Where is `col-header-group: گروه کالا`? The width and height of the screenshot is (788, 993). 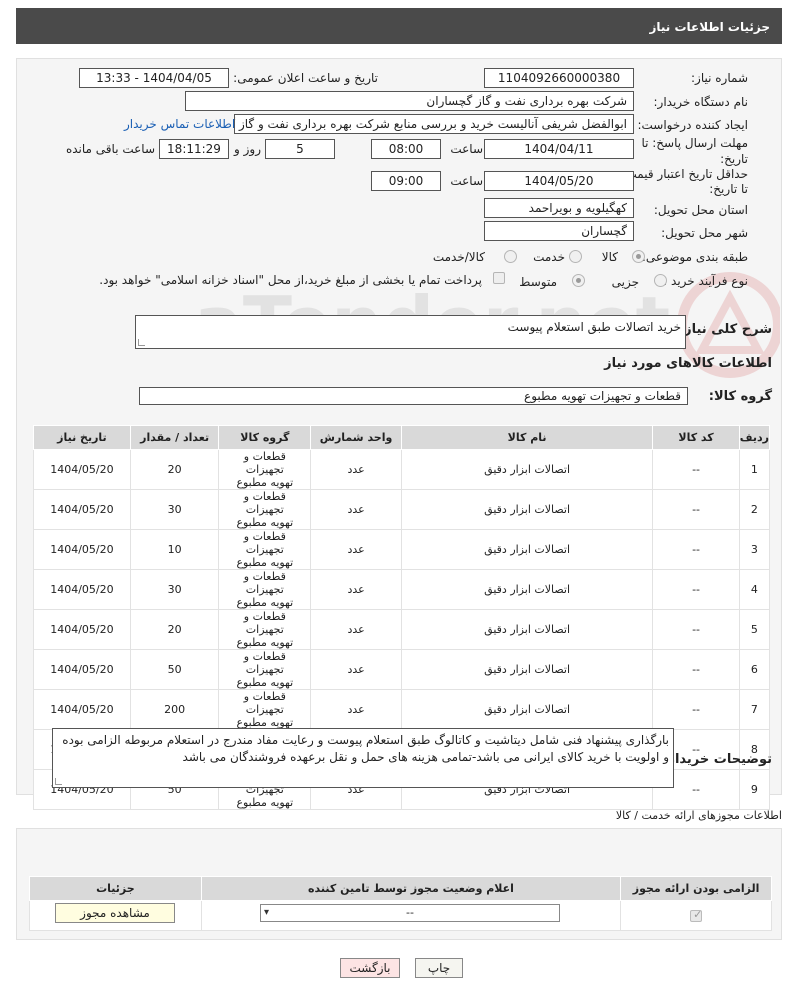 col-header-group: گروه کالا is located at coordinates (265, 437).